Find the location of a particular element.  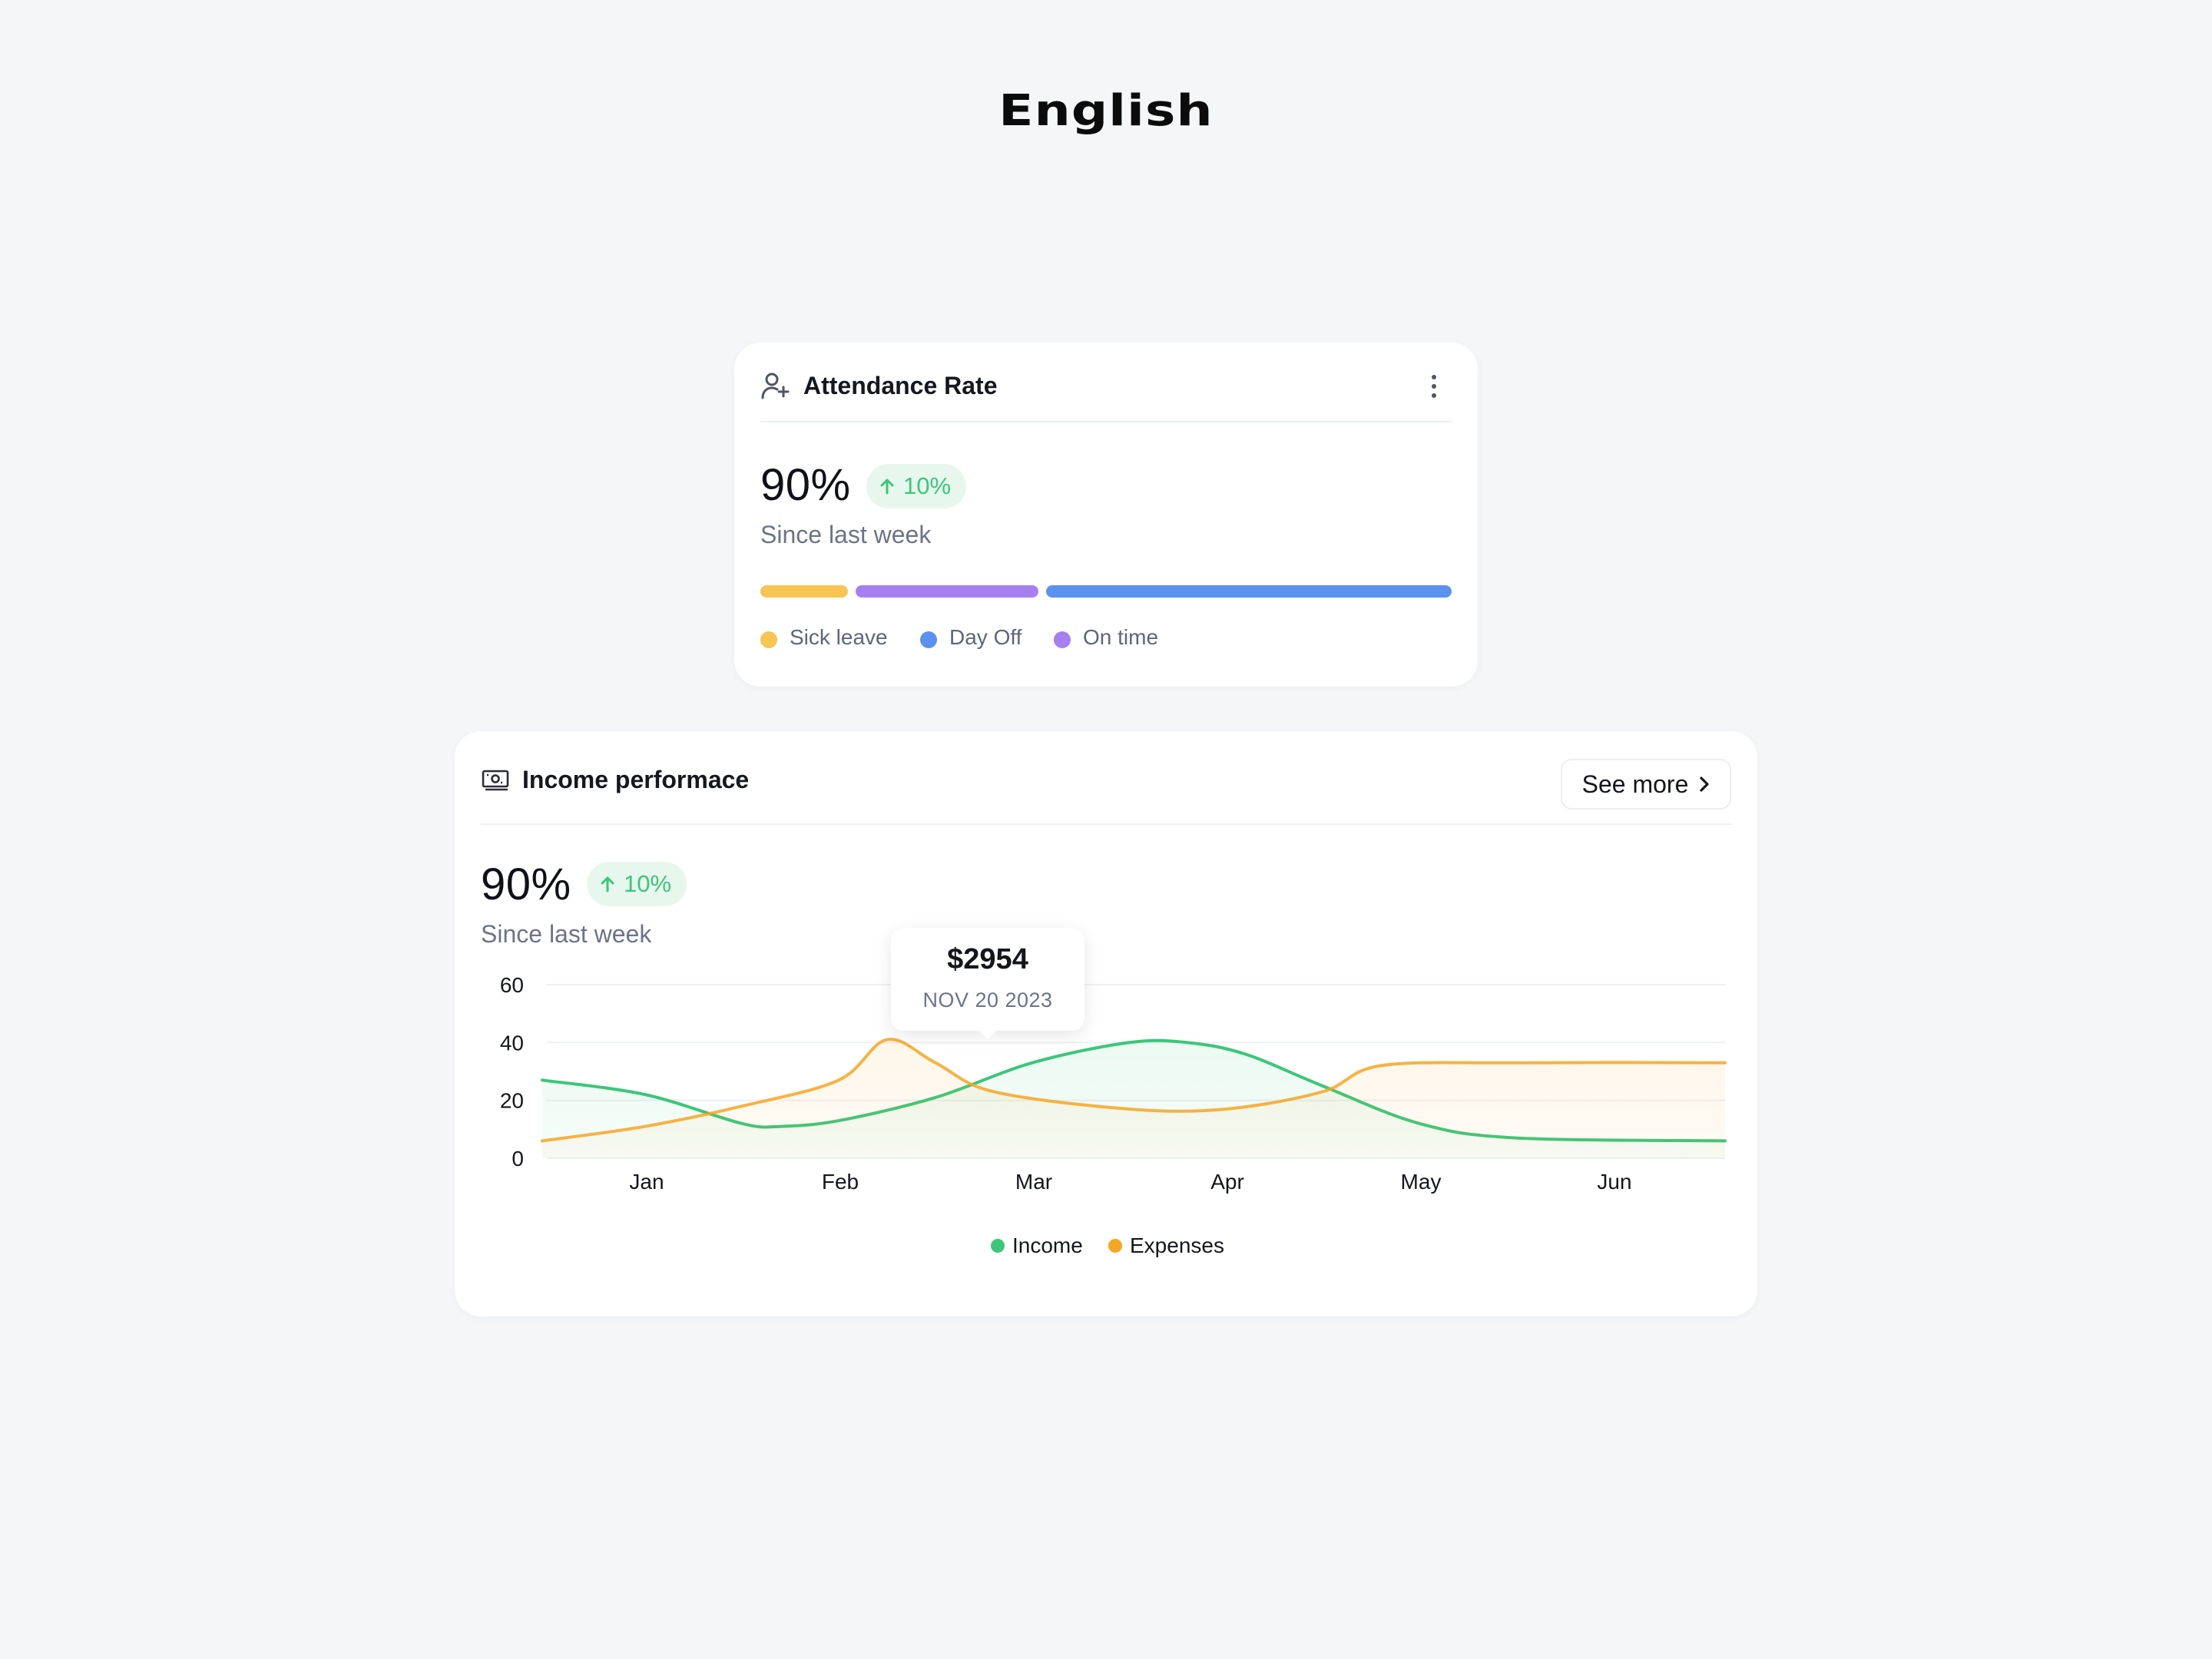

chart-tooltip: $2954 NOV 20 2023 is located at coordinates (988, 984).